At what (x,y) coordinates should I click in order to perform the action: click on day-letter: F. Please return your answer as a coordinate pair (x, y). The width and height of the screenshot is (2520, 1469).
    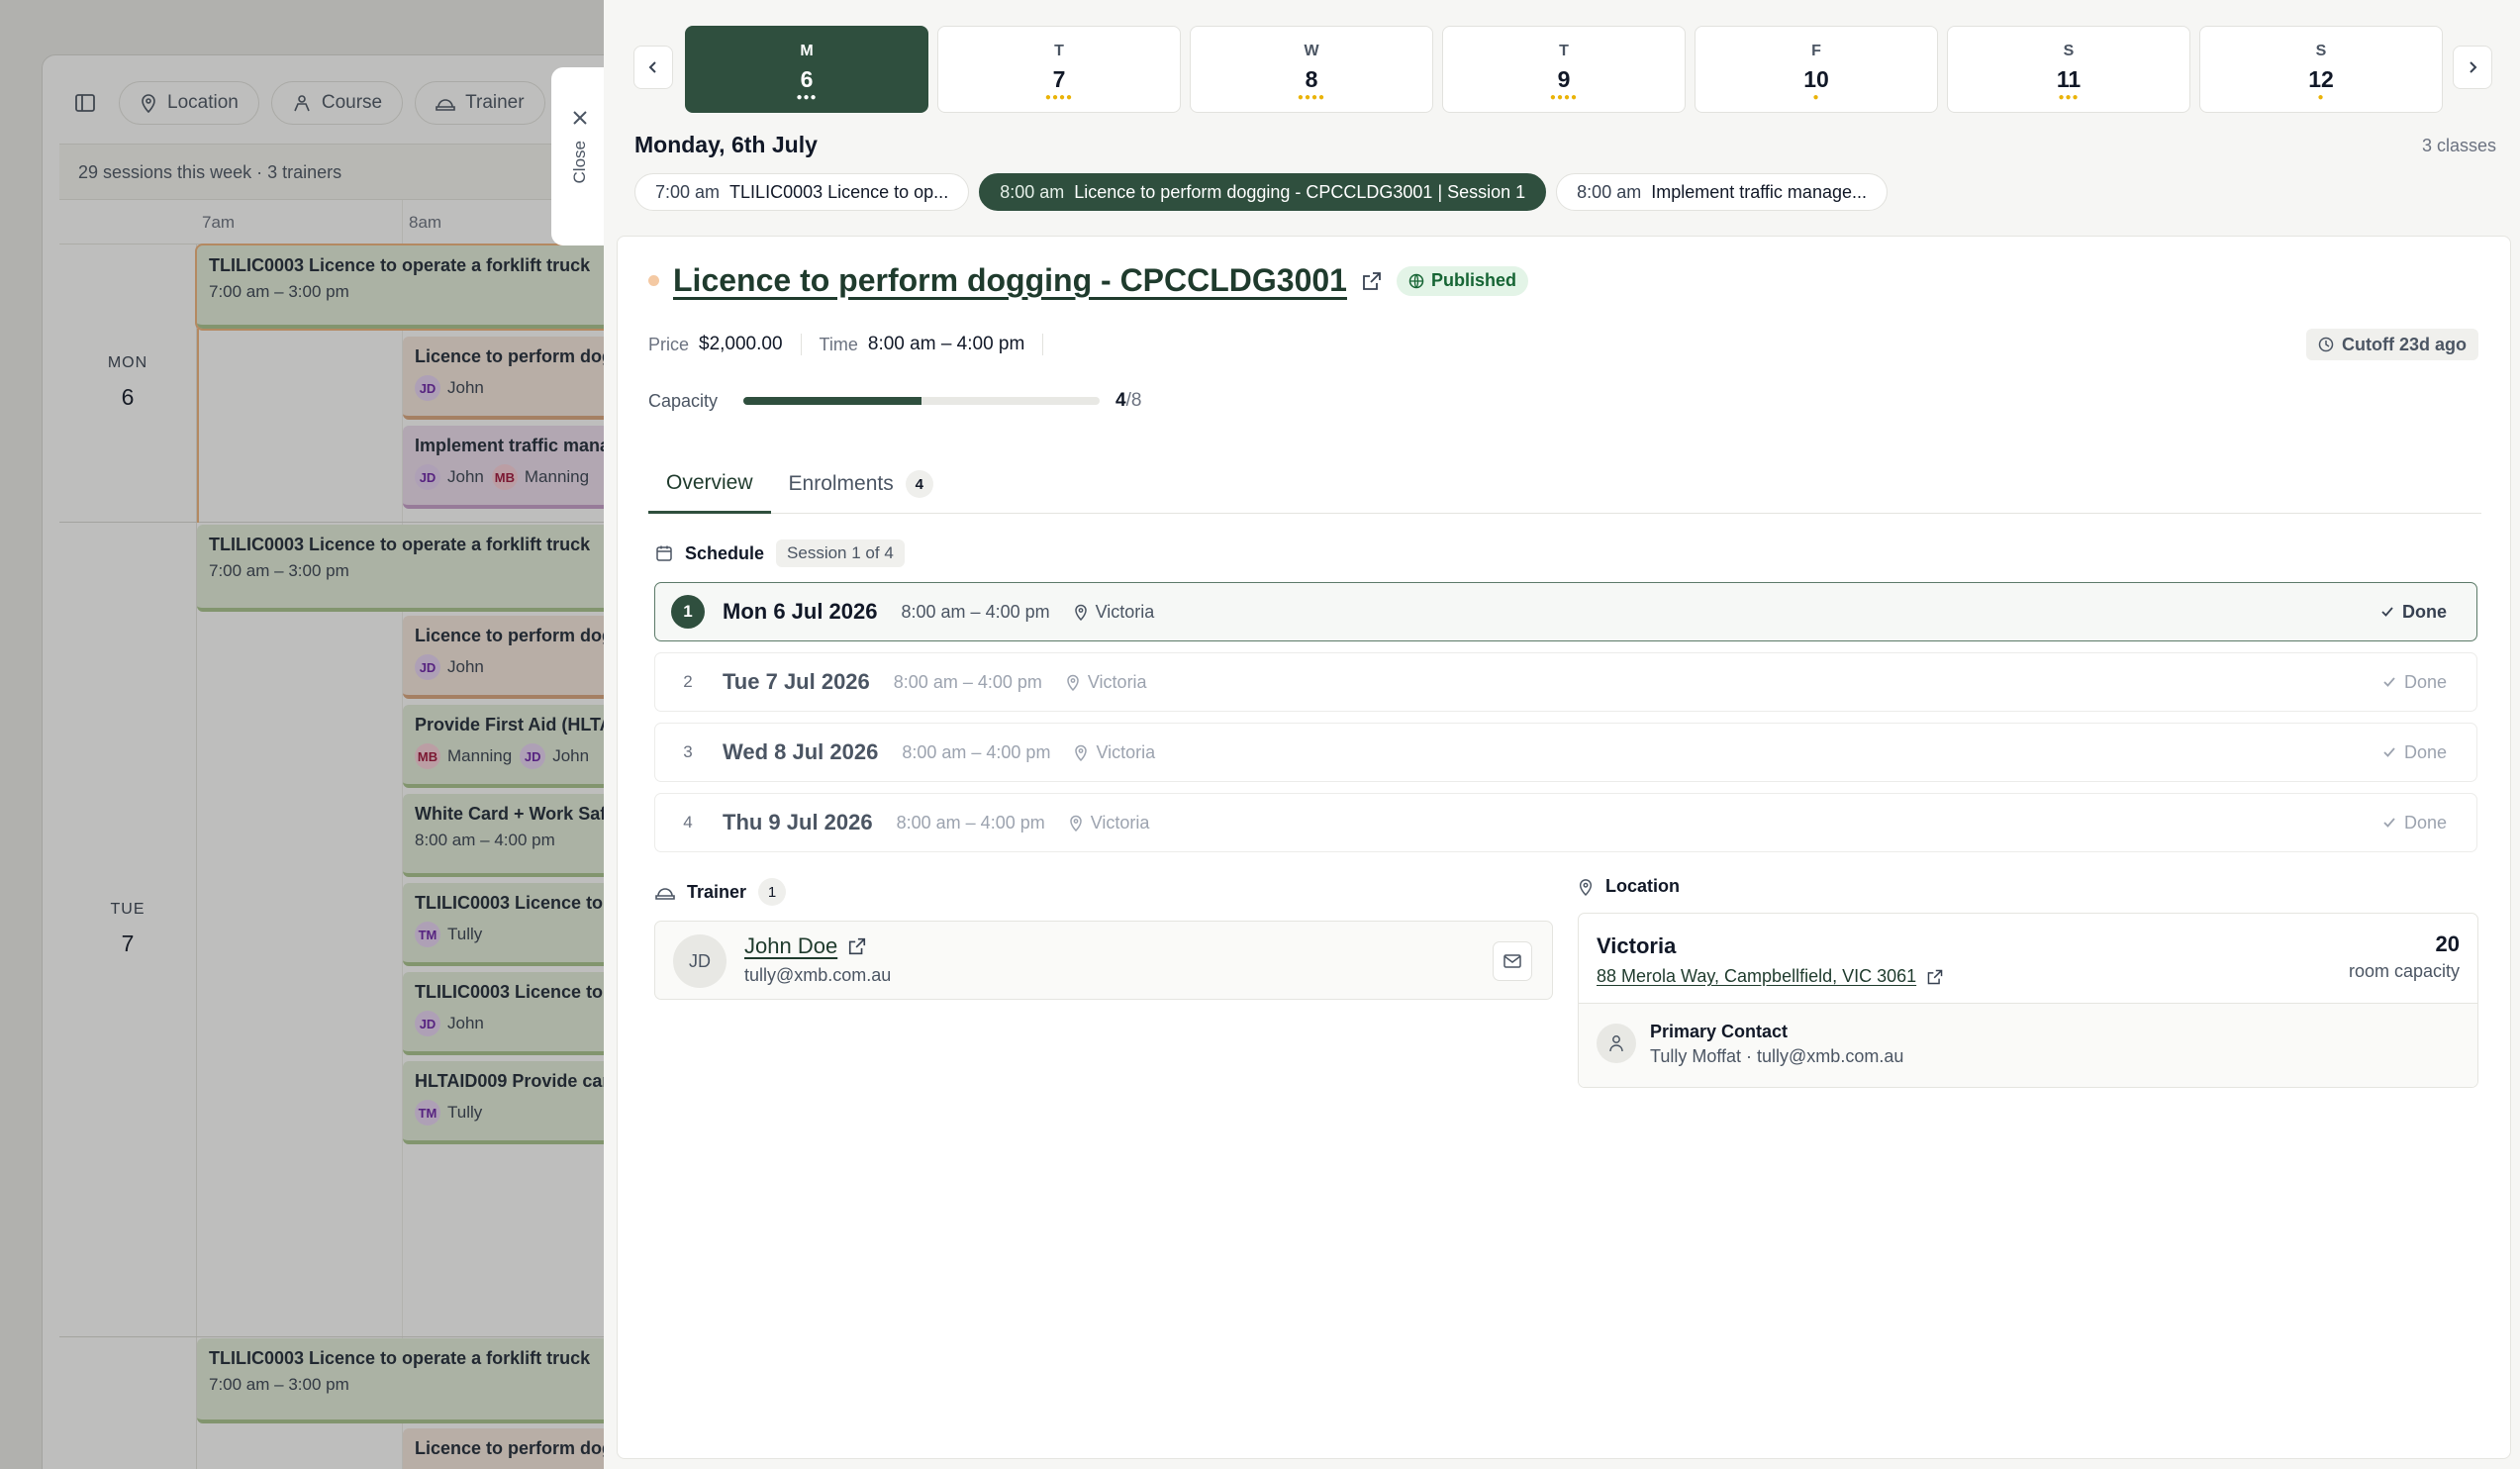
    Looking at the image, I should click on (1816, 51).